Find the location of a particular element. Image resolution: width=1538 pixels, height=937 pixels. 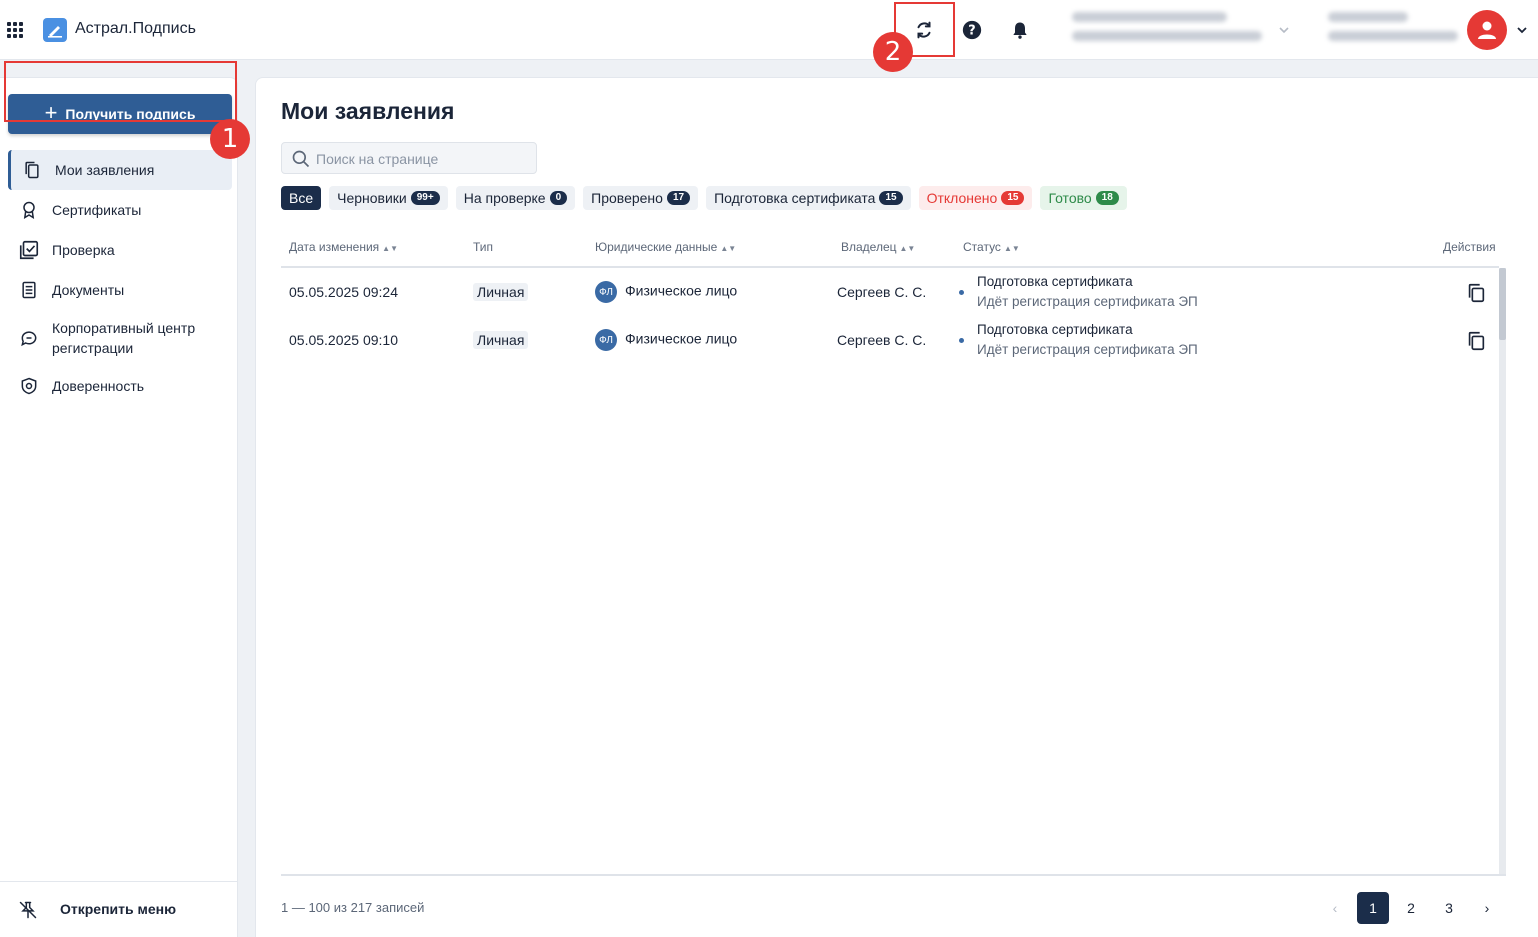

column-label: Действия is located at coordinates (1469, 247).